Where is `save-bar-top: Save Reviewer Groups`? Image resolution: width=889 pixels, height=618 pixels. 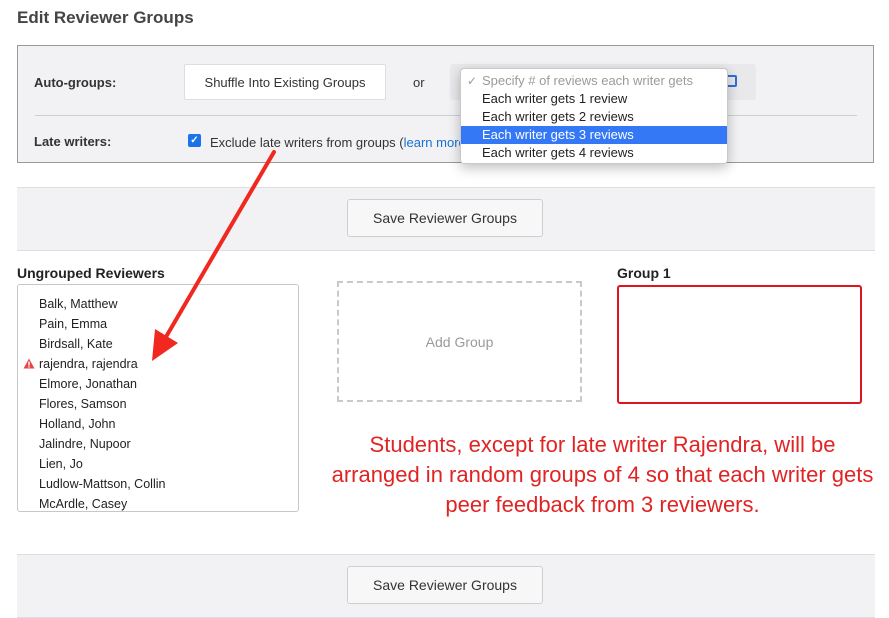 save-bar-top: Save Reviewer Groups is located at coordinates (446, 219).